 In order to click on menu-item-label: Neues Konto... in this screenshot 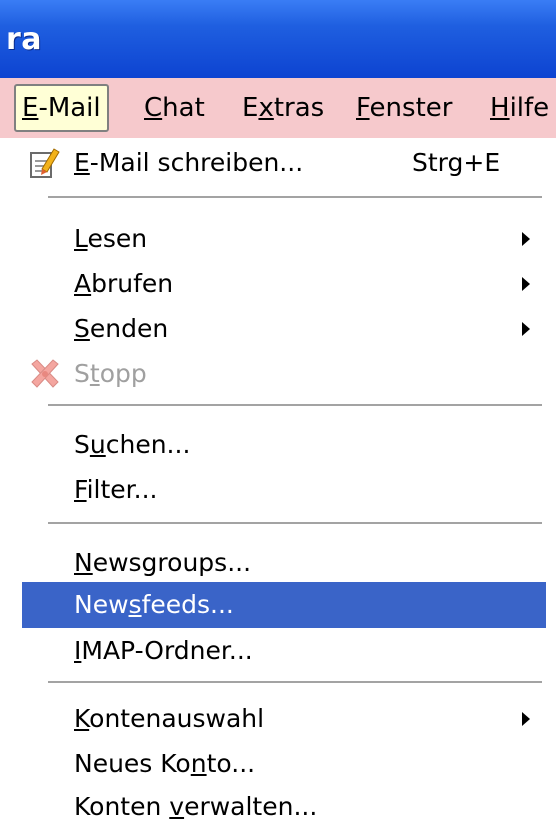, I will do `click(165, 763)`.